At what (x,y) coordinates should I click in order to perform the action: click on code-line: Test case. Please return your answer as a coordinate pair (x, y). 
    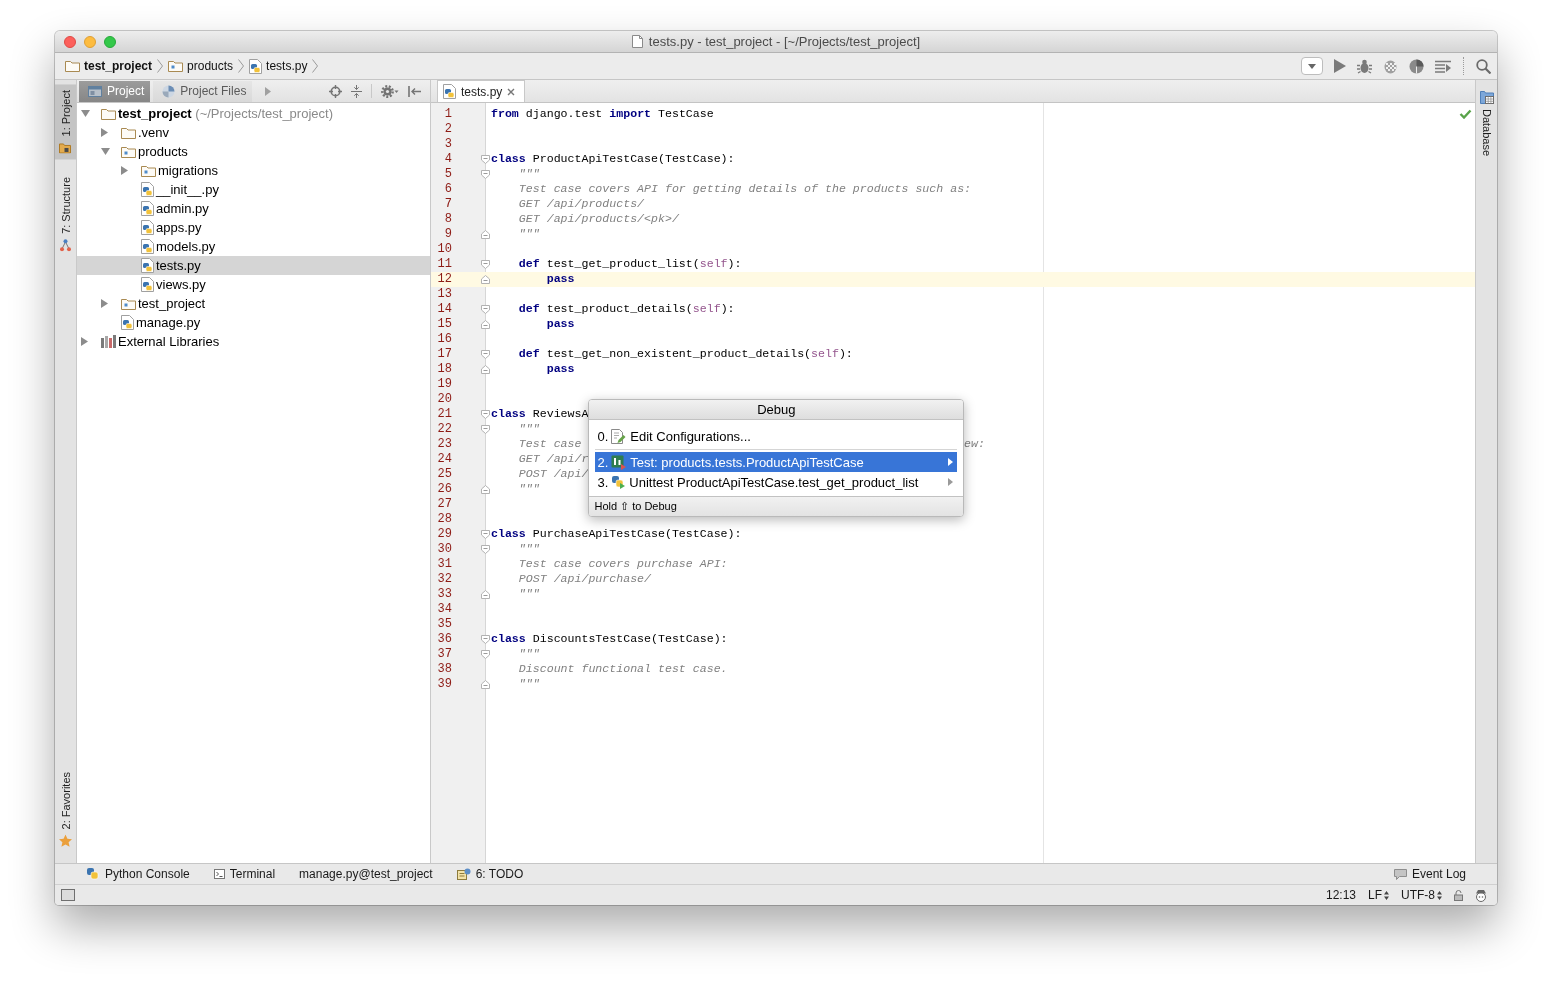
    Looking at the image, I should click on (550, 443).